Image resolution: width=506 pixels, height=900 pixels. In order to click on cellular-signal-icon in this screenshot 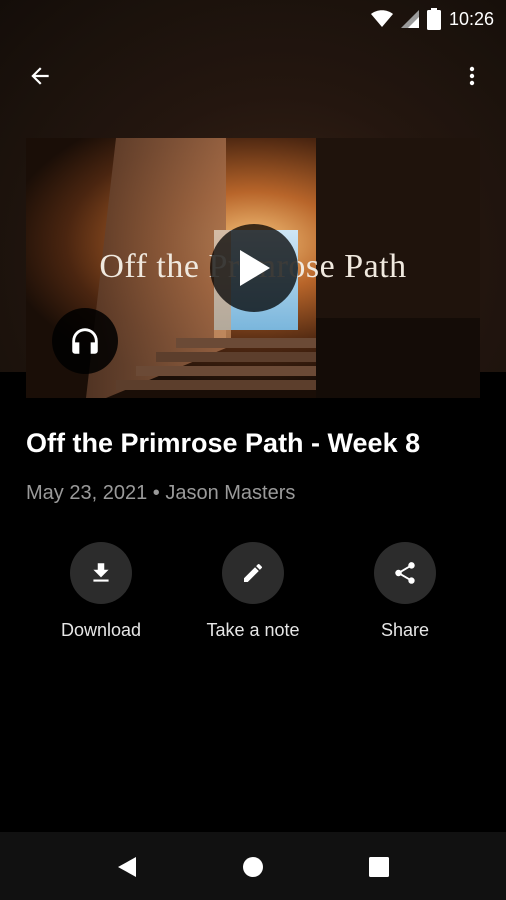, I will do `click(409, 19)`.